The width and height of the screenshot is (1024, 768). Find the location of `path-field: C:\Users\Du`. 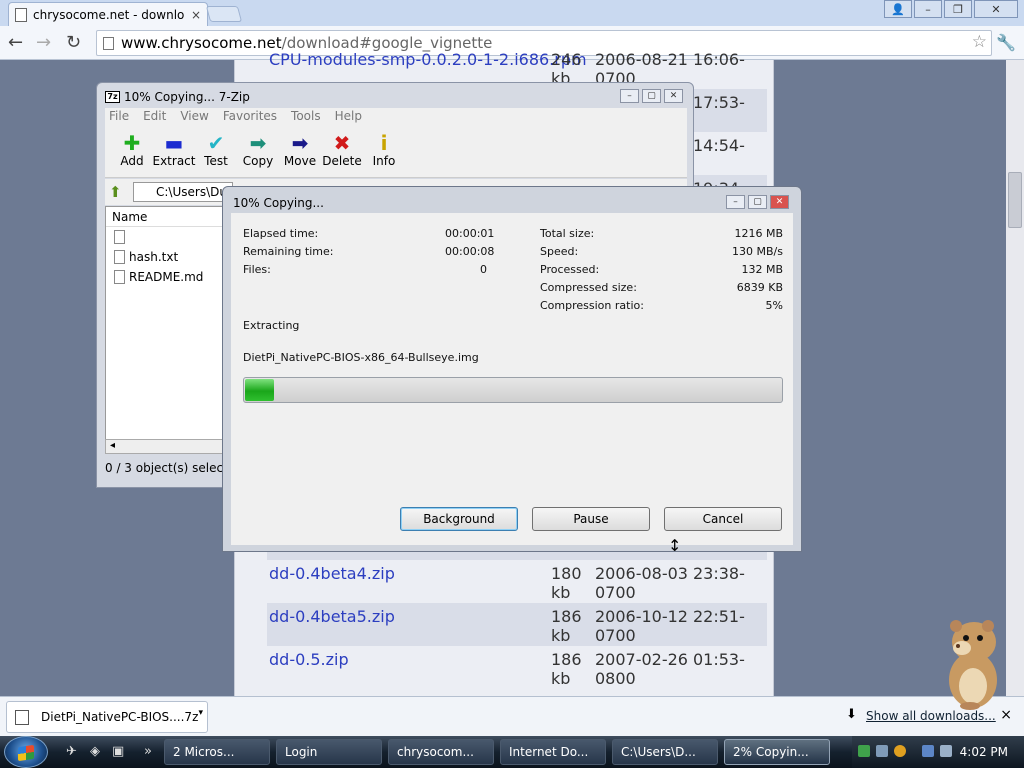

path-field: C:\Users\Du is located at coordinates (183, 192).